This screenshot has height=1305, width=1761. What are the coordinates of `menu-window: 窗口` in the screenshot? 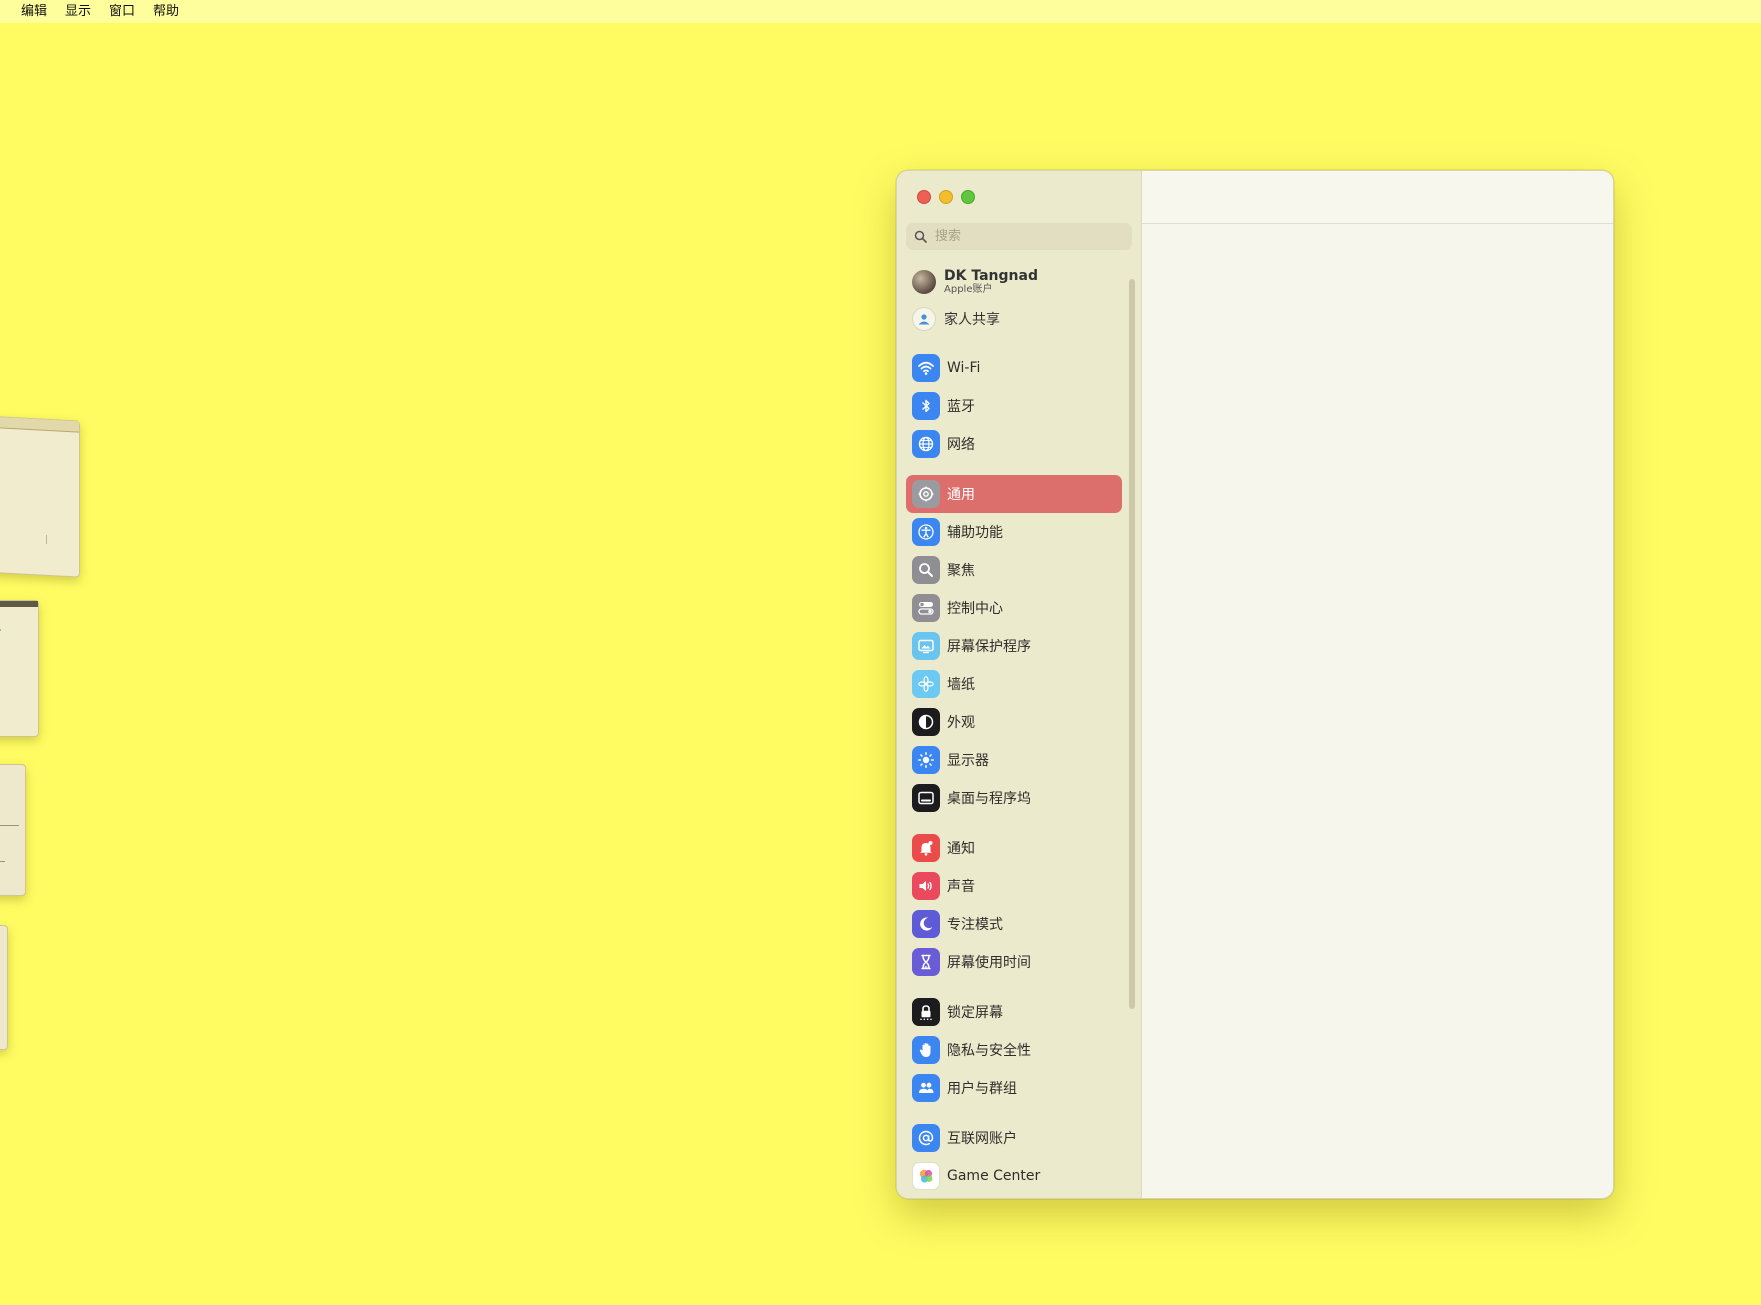 It's located at (122, 11).